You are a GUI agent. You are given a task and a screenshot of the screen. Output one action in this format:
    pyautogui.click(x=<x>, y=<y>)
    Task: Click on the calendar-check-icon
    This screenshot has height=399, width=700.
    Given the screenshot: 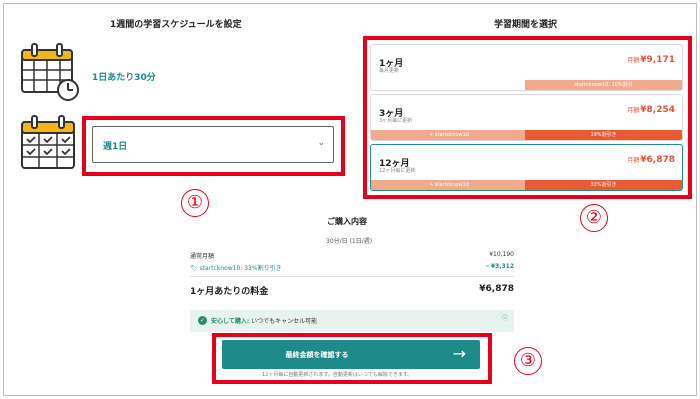 What is the action you would take?
    pyautogui.click(x=48, y=142)
    